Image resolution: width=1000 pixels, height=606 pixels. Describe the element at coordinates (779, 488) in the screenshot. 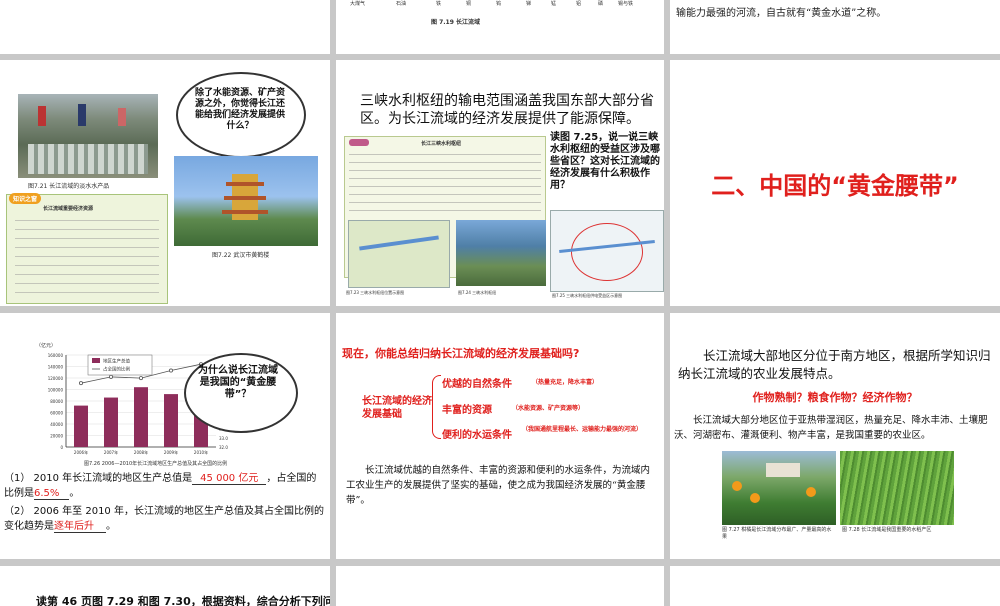

I see `orange-orchard-photo` at that location.